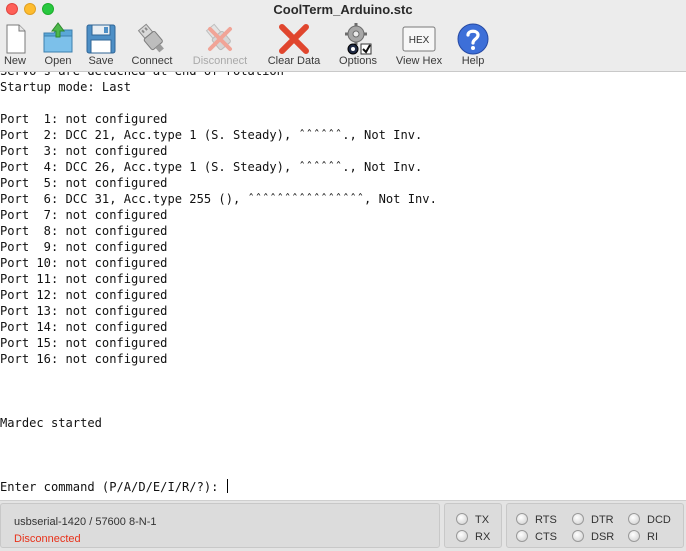 Image resolution: width=686 pixels, height=551 pixels. What do you see at coordinates (473, 39) in the screenshot?
I see `help-question-icon` at bounding box center [473, 39].